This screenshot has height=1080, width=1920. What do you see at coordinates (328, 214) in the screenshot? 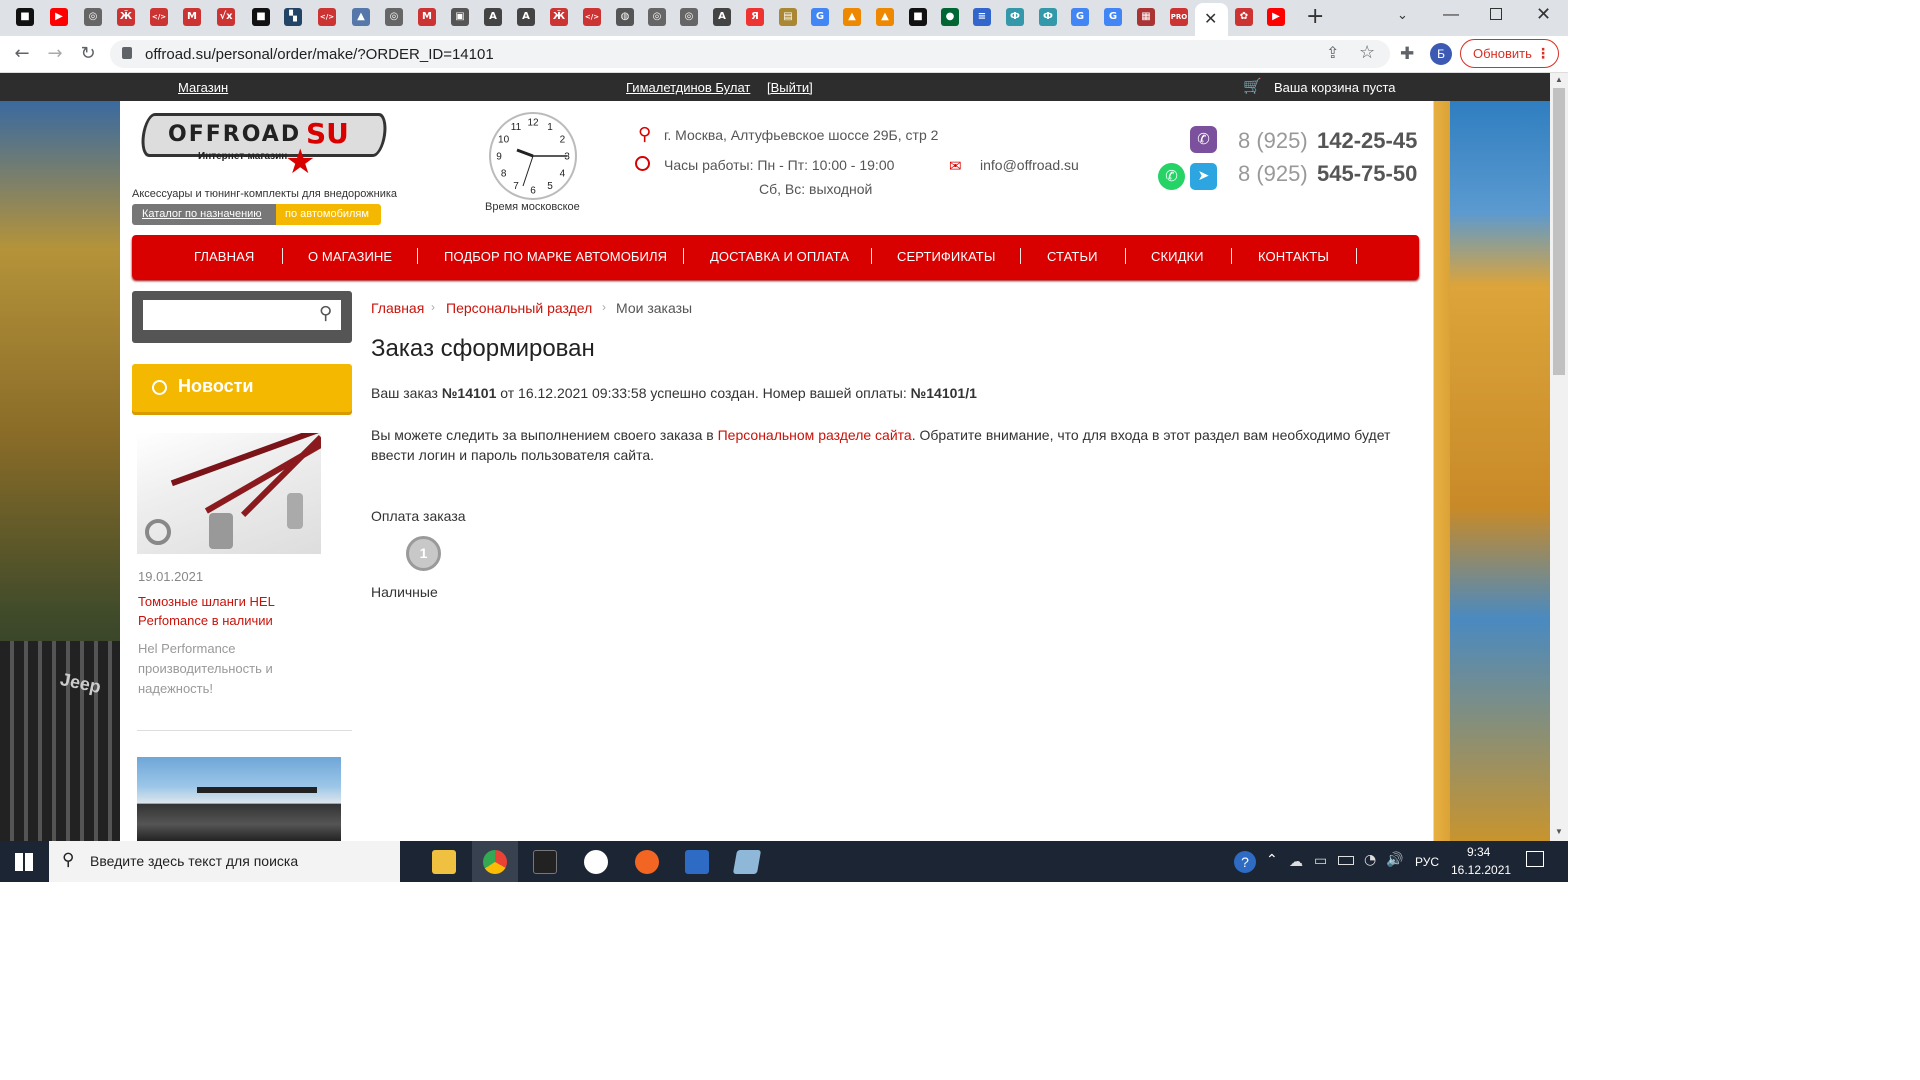
I see `cars-tab: по автомобилям` at bounding box center [328, 214].